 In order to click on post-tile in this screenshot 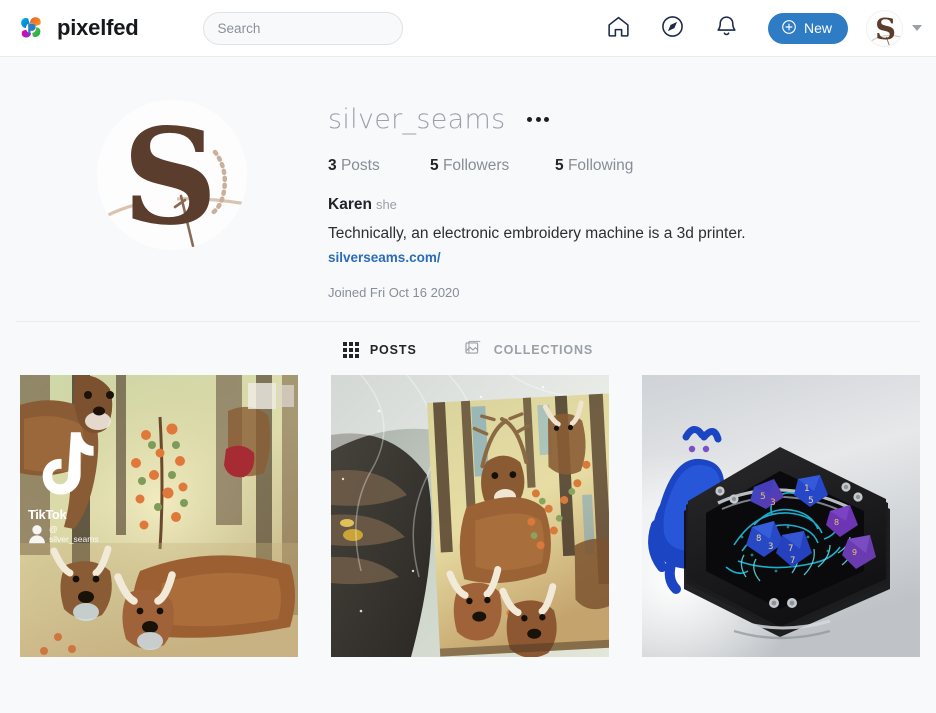, I will do `click(470, 516)`.